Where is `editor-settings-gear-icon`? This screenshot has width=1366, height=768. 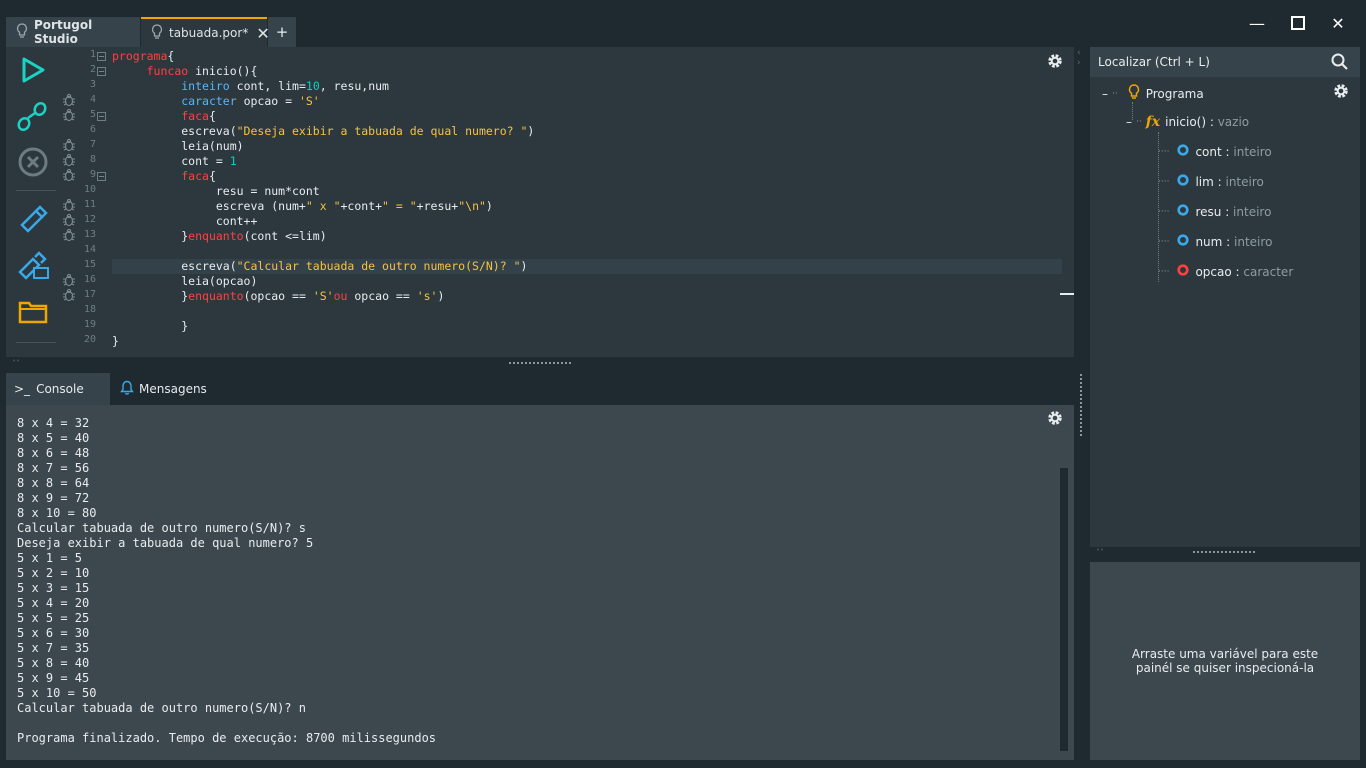
editor-settings-gear-icon is located at coordinates (1055, 61).